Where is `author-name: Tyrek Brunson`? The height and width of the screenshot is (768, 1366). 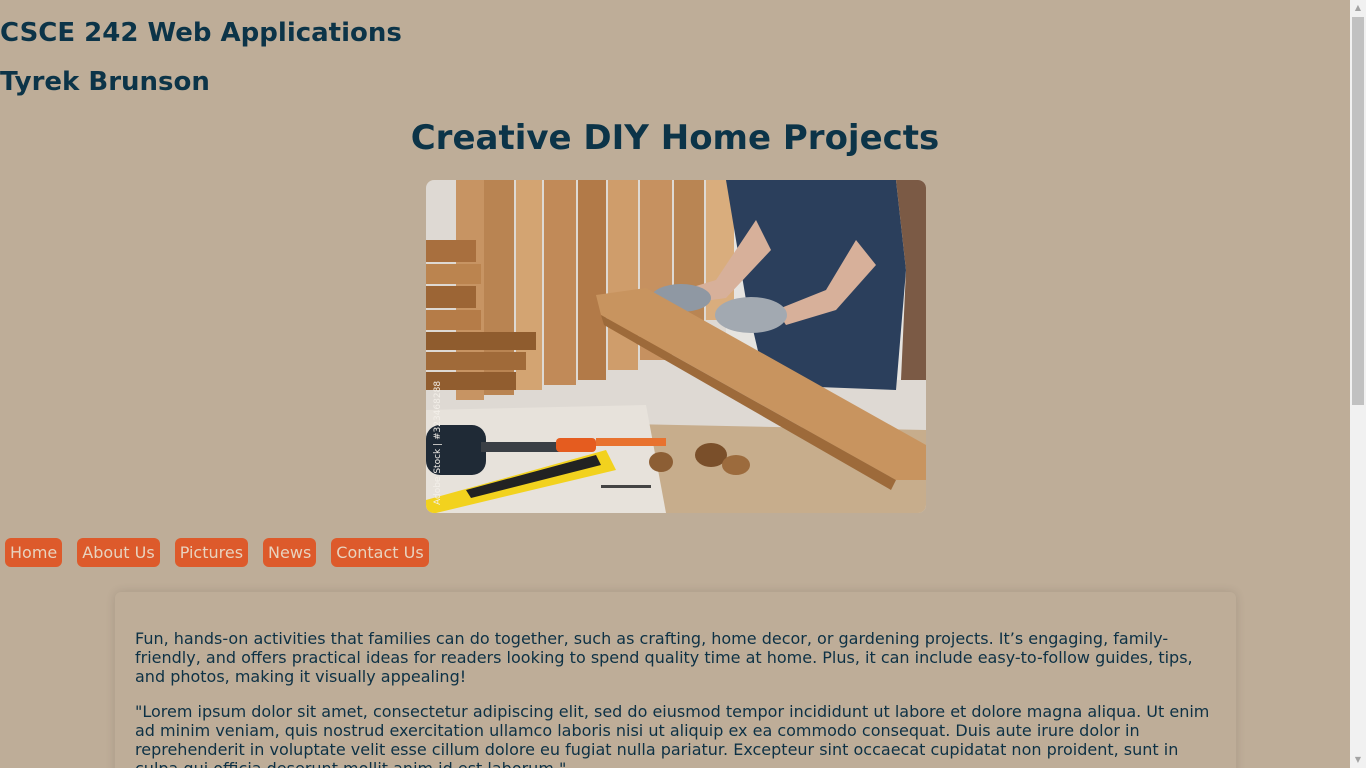 author-name: Tyrek Brunson is located at coordinates (105, 82).